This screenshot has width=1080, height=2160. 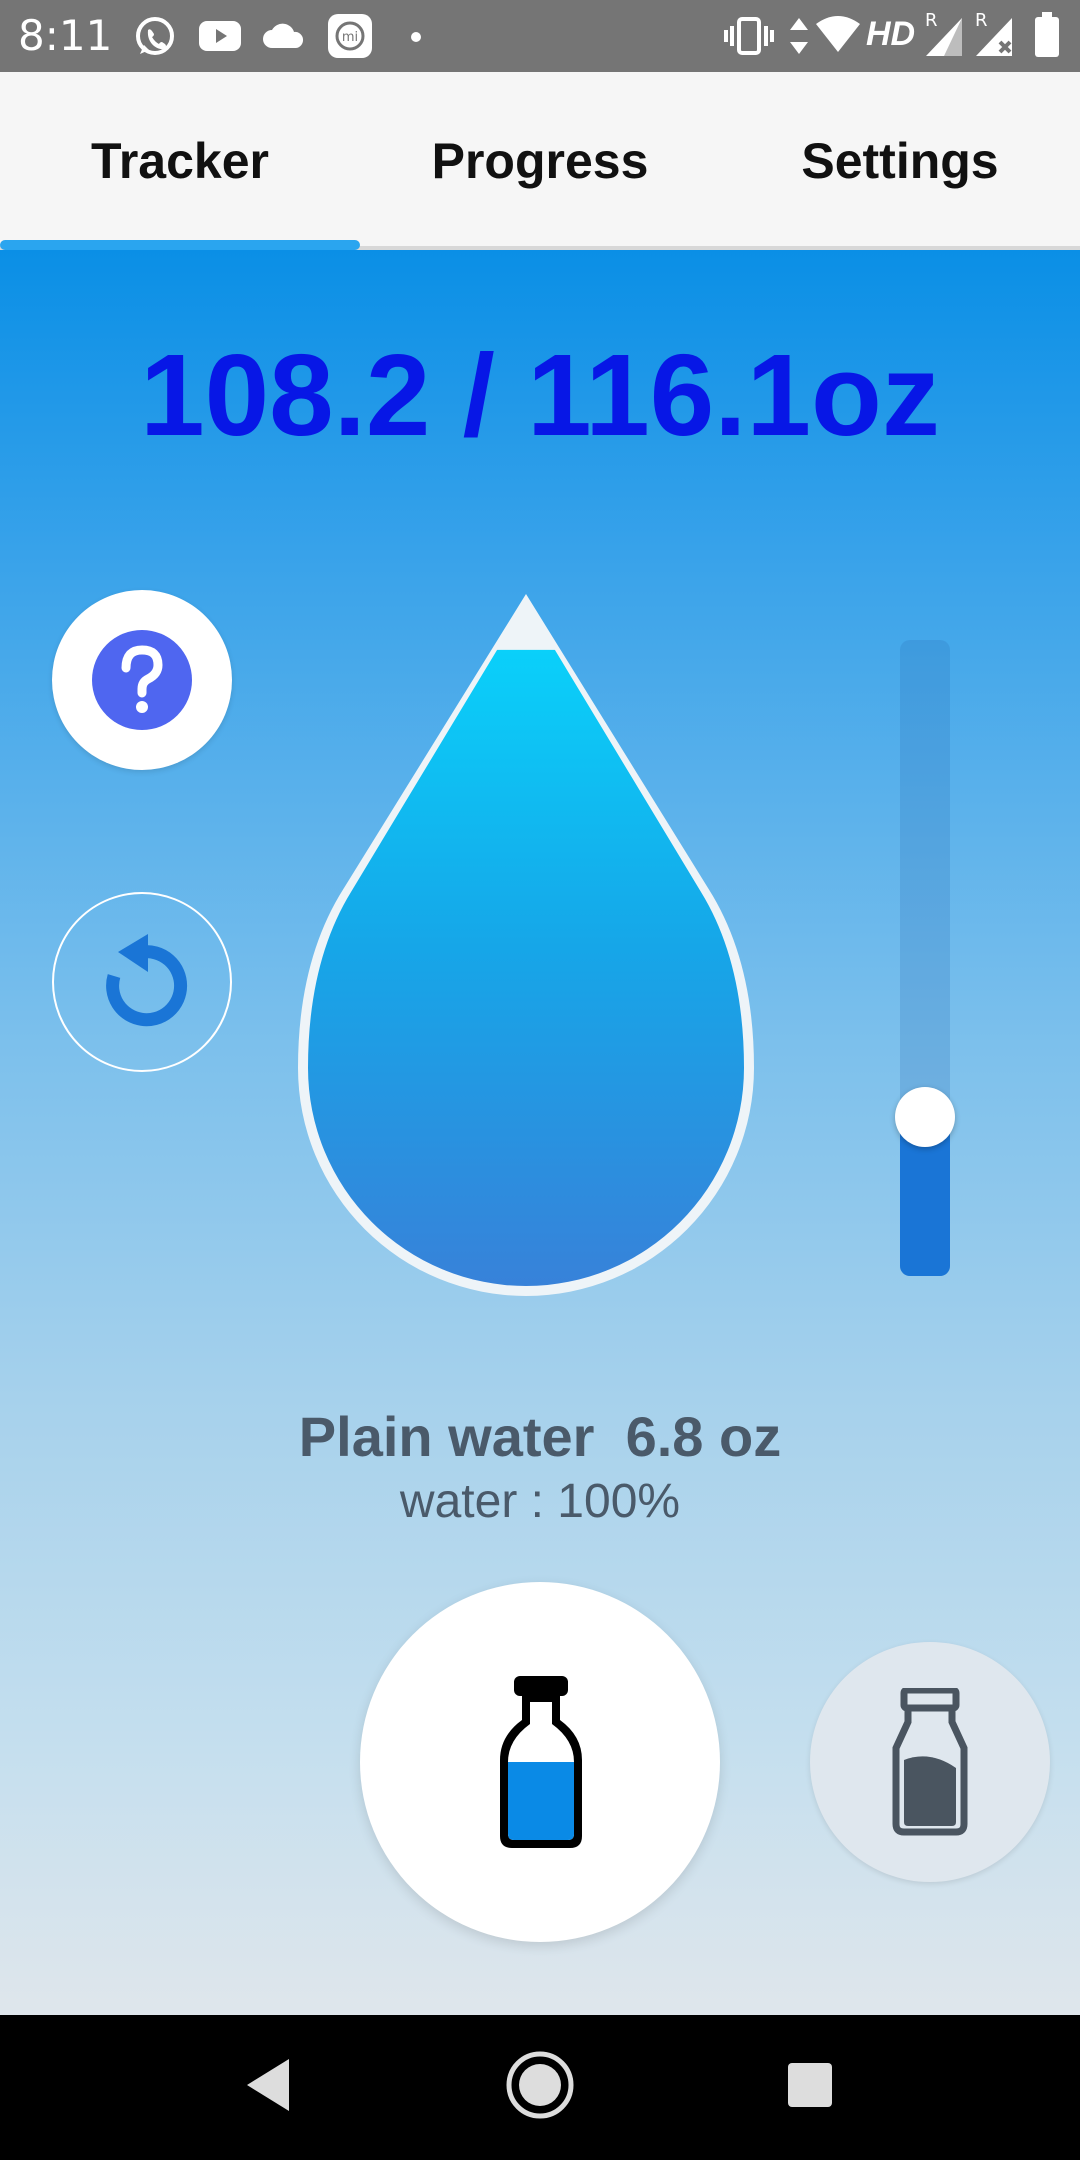 I want to click on milk-bottle-icon, so click(x=930, y=1763).